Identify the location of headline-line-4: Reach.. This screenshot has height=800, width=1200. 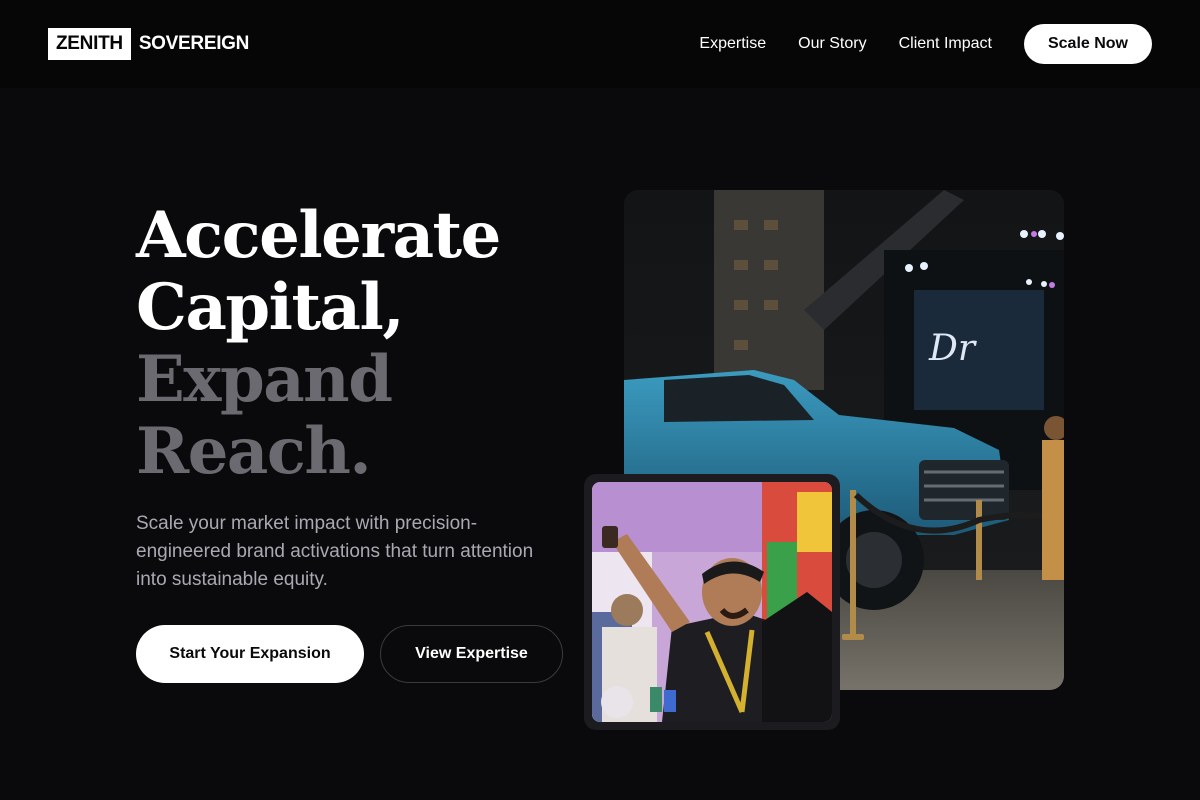
(254, 451).